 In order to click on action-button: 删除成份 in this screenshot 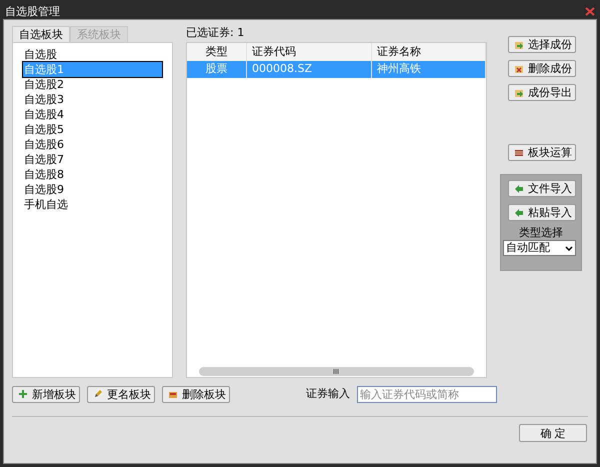, I will do `click(542, 68)`.